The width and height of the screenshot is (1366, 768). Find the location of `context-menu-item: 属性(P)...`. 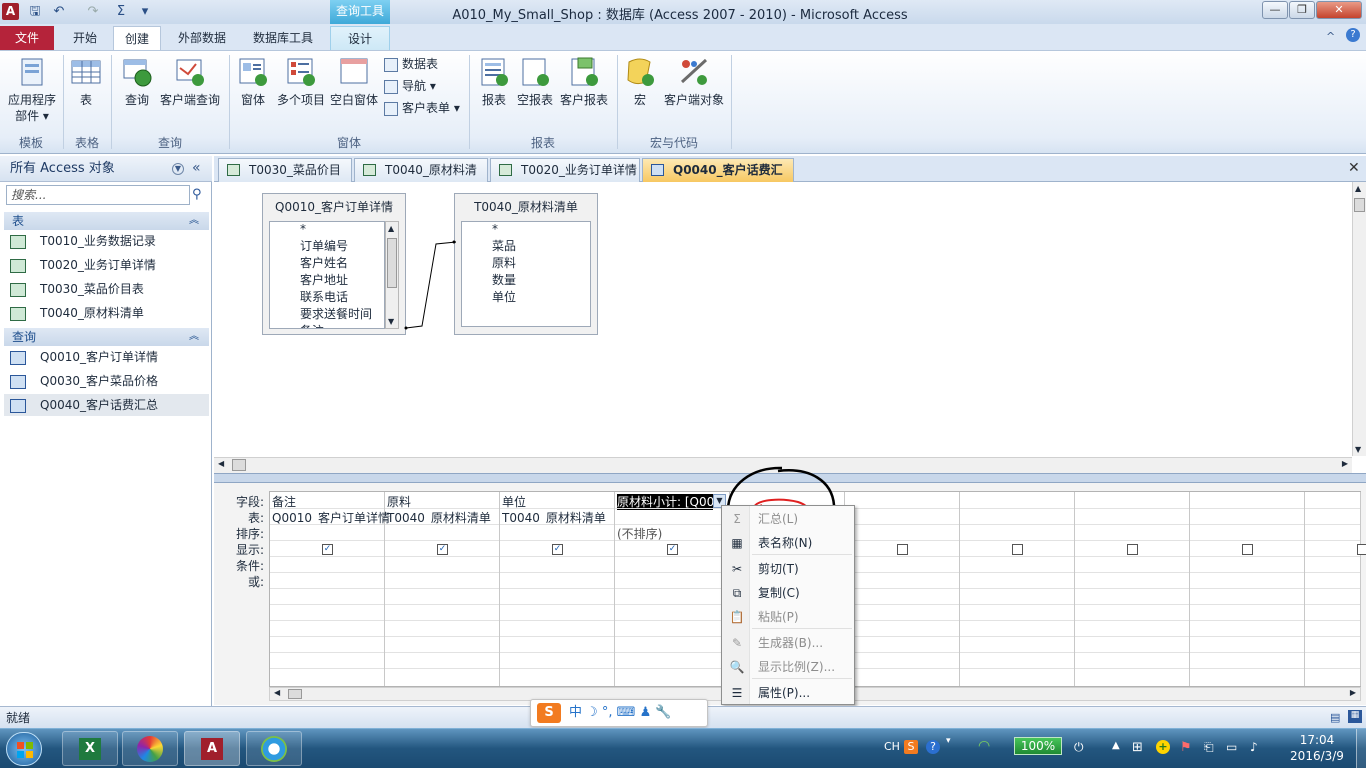

context-menu-item: 属性(P)... is located at coordinates (784, 693).